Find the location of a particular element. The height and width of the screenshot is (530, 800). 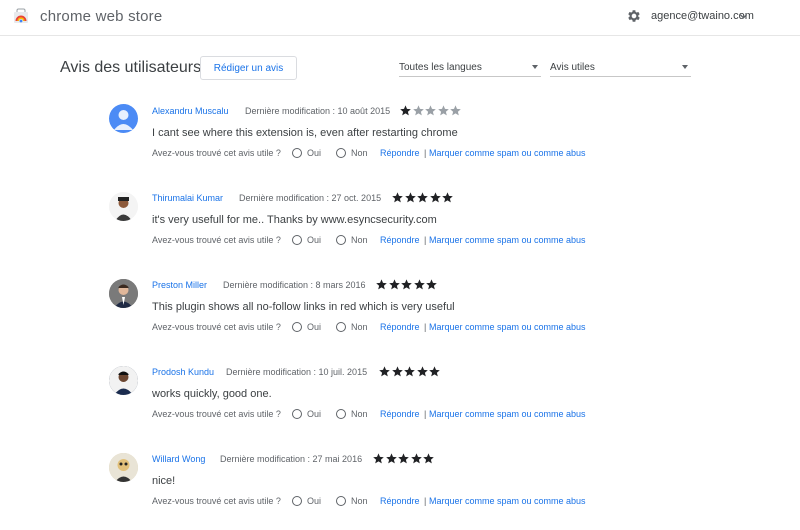

chrome-web-store-logo is located at coordinates (21, 16).